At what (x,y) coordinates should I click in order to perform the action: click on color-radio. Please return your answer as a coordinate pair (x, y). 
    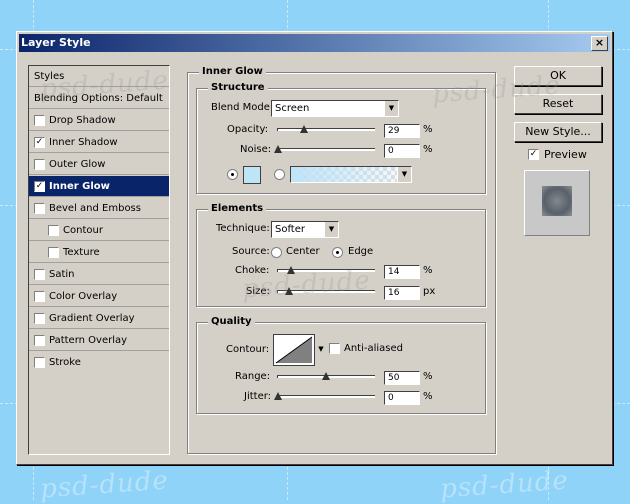
    Looking at the image, I should click on (232, 174).